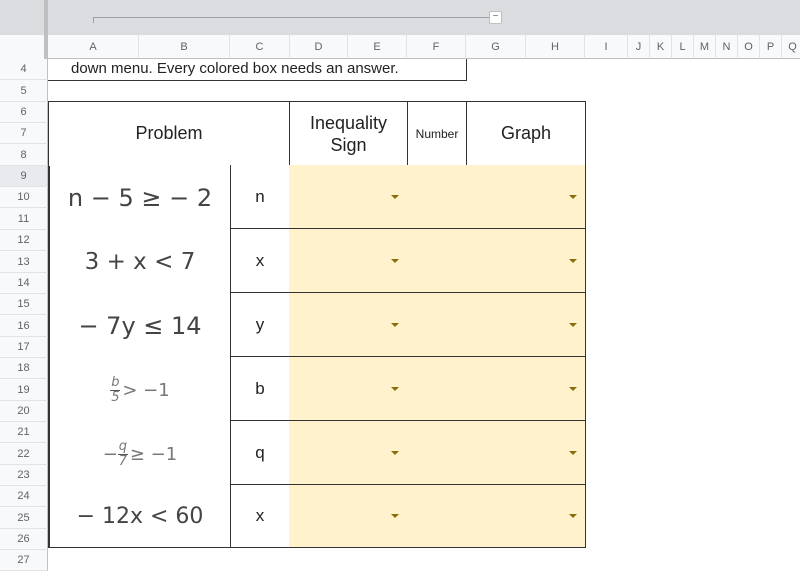 This screenshot has width=800, height=571. Describe the element at coordinates (661, 47) in the screenshot. I see `column-header-k: K` at that location.